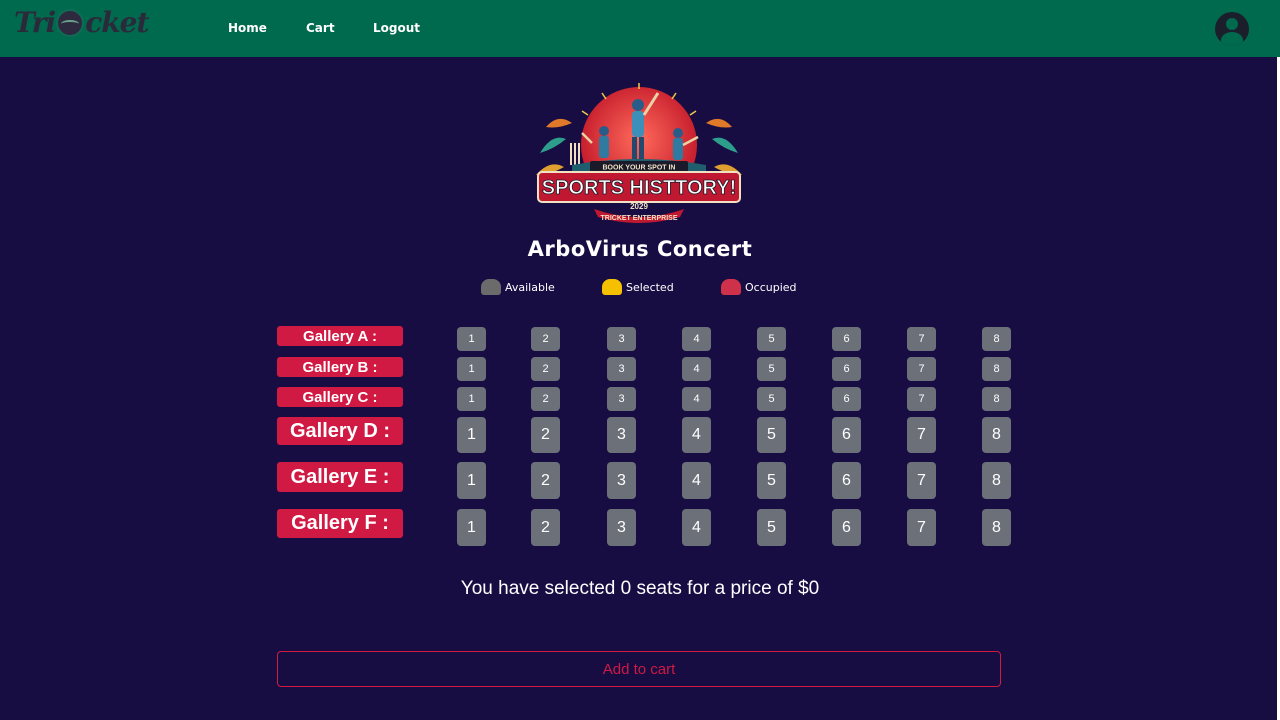 This screenshot has height=720, width=1280. Describe the element at coordinates (70, 22) in the screenshot. I see `cricket-ball-icon` at that location.